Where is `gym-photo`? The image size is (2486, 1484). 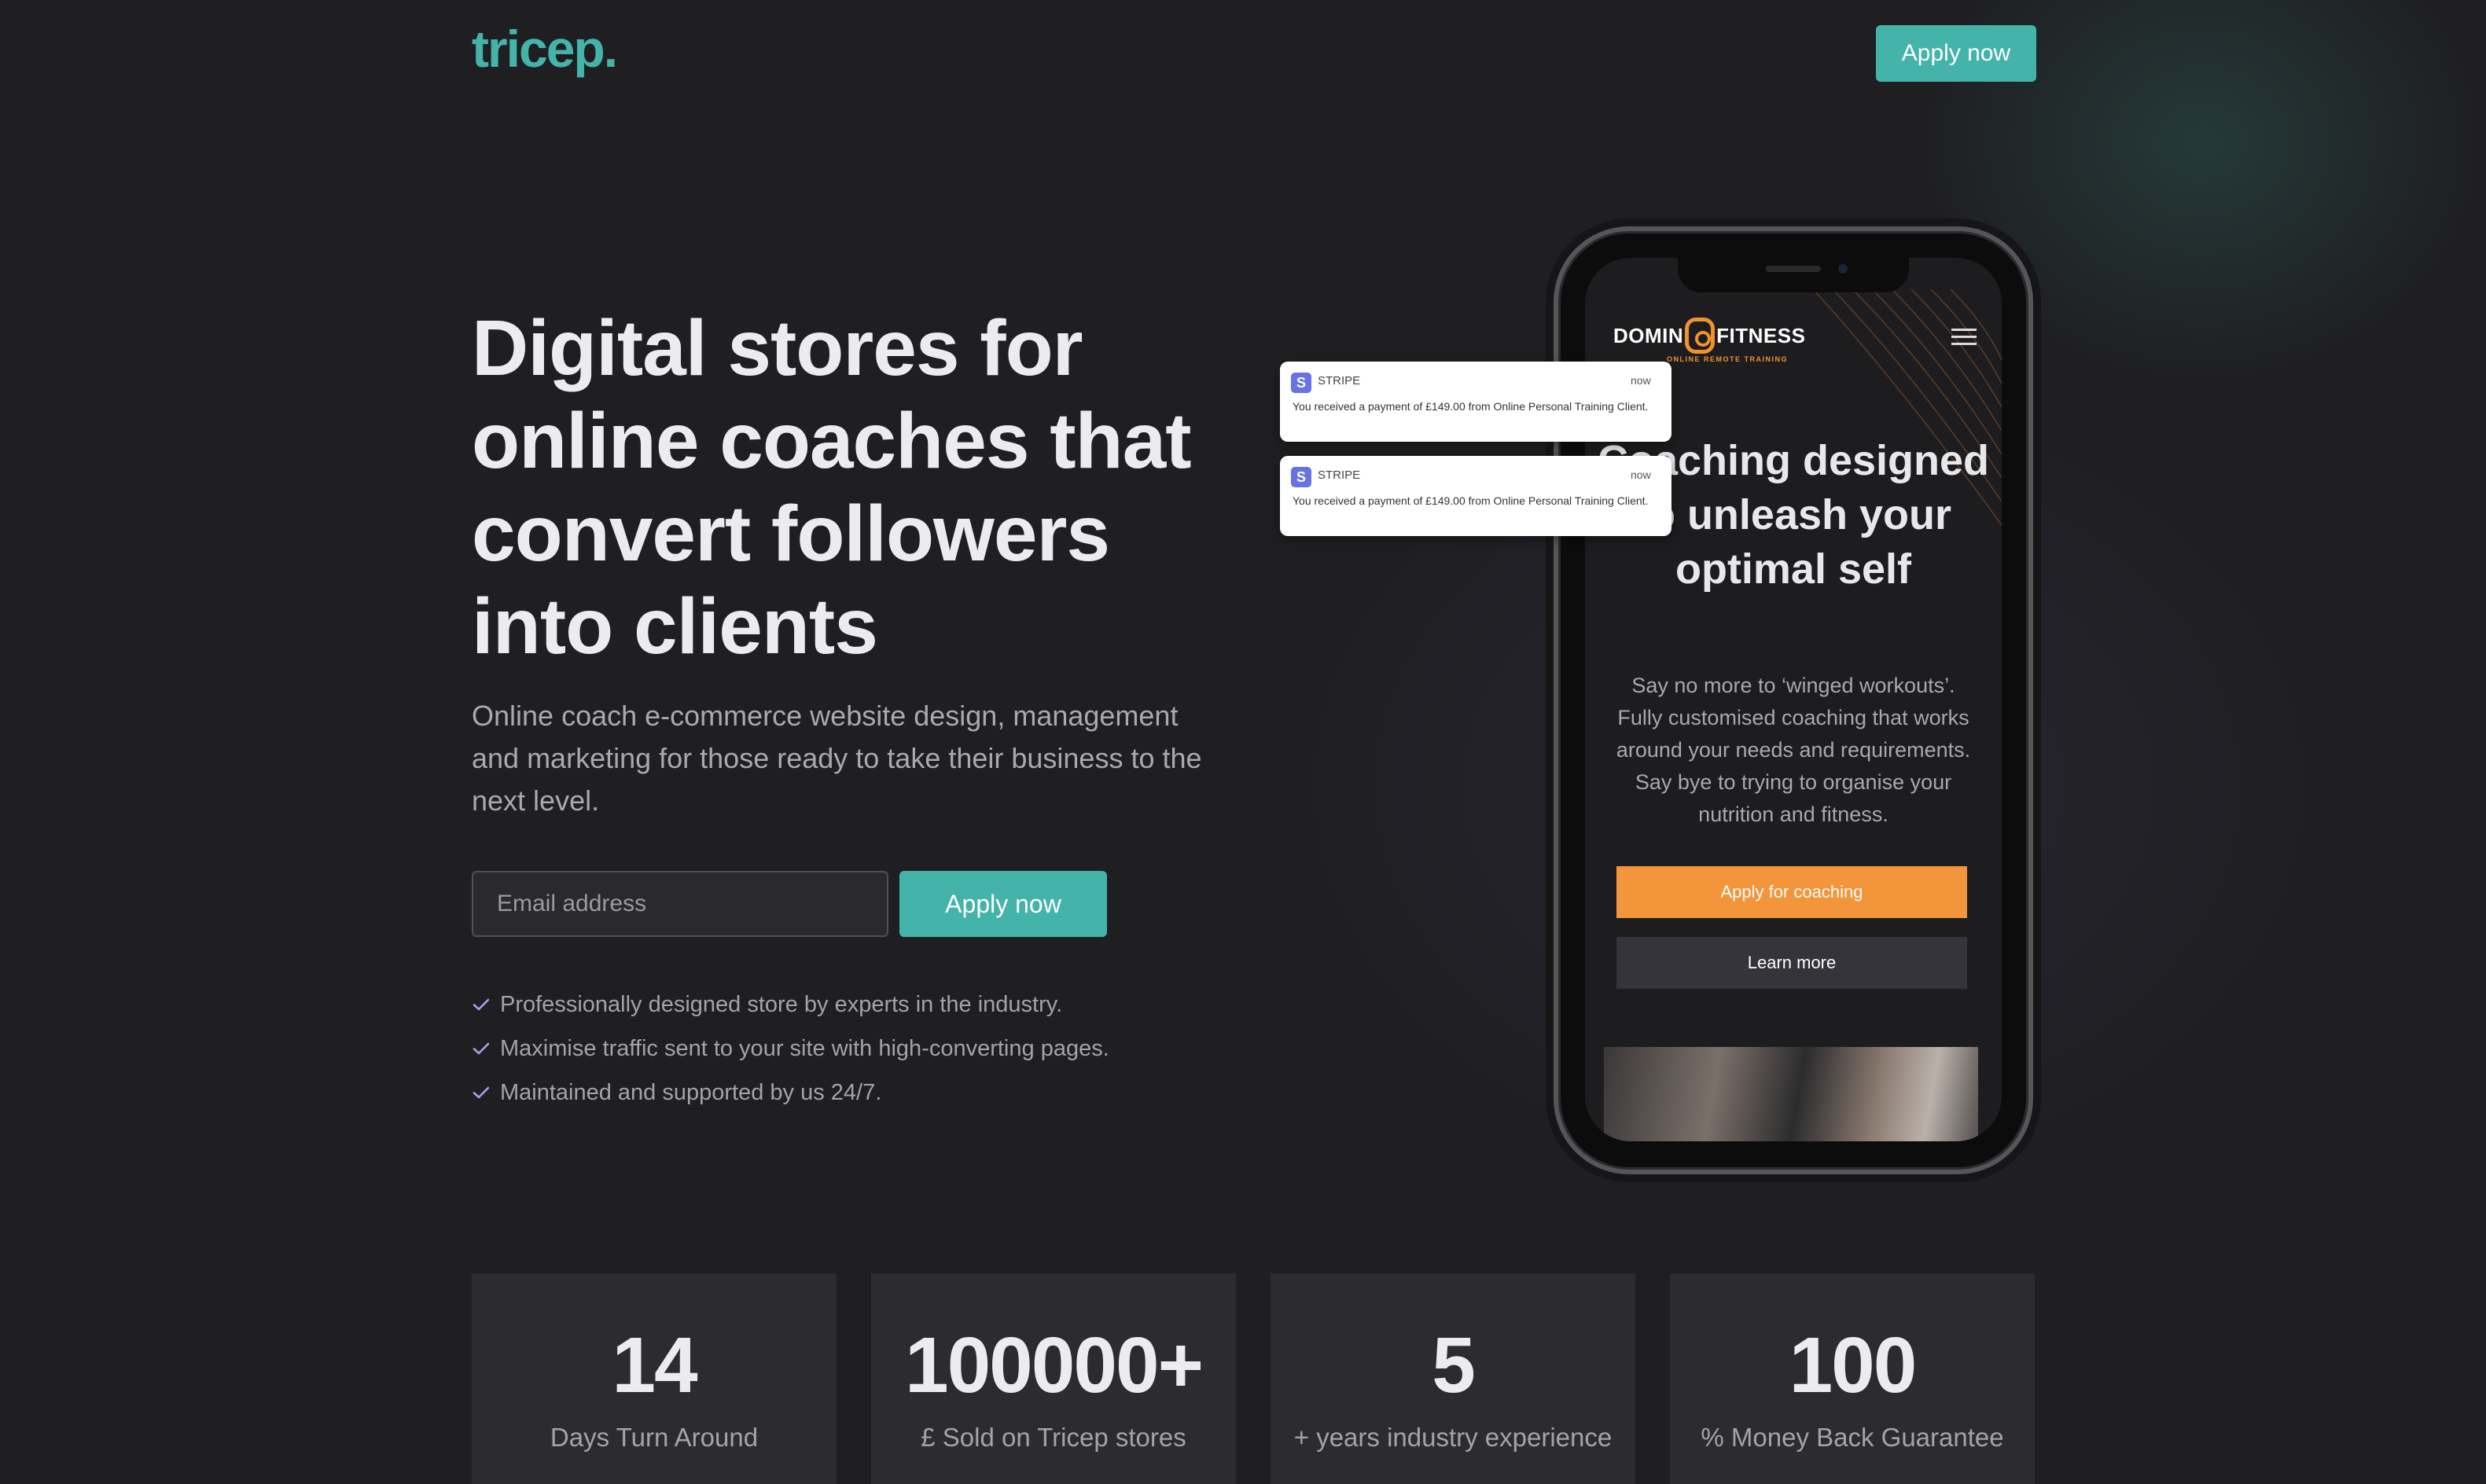
gym-photo is located at coordinates (1791, 1094).